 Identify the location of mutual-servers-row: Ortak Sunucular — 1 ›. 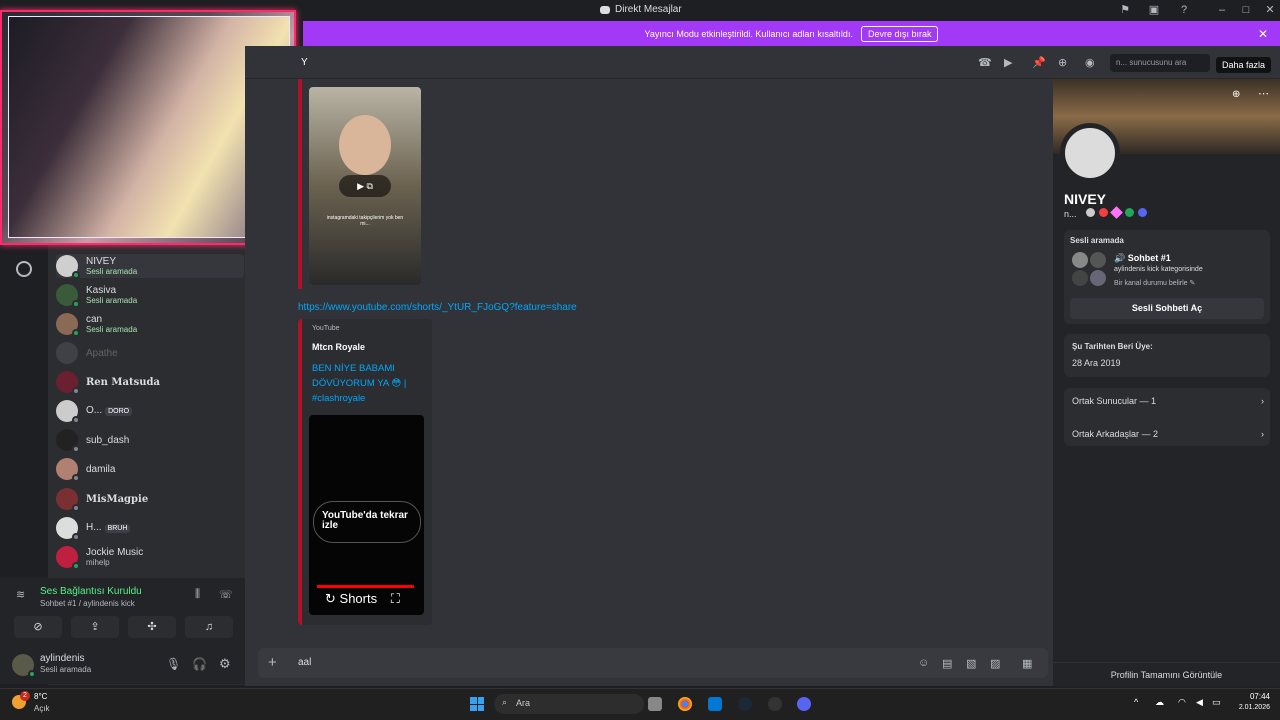
(1168, 401).